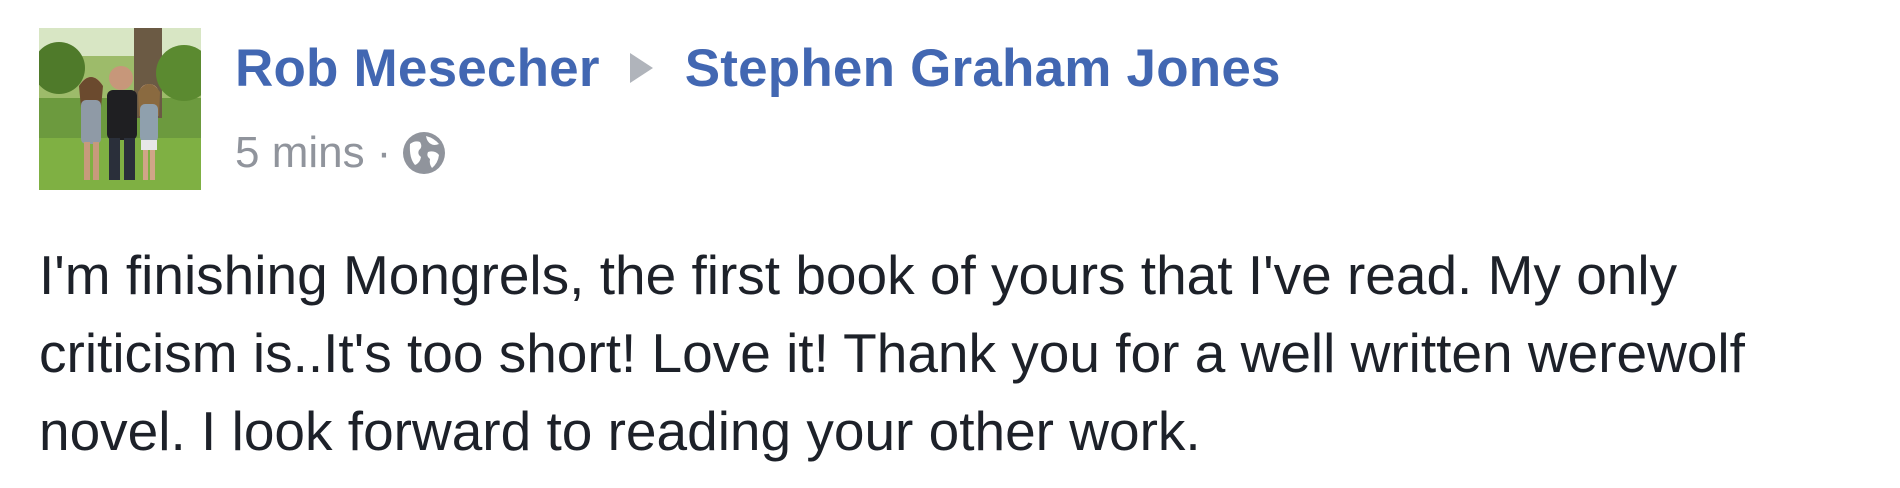 The height and width of the screenshot is (488, 1900). What do you see at coordinates (641, 68) in the screenshot?
I see `triangle-right-icon` at bounding box center [641, 68].